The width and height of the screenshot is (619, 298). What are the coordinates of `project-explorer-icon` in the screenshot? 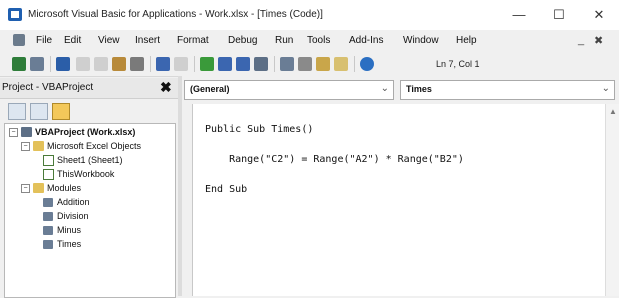 It's located at (287, 64).